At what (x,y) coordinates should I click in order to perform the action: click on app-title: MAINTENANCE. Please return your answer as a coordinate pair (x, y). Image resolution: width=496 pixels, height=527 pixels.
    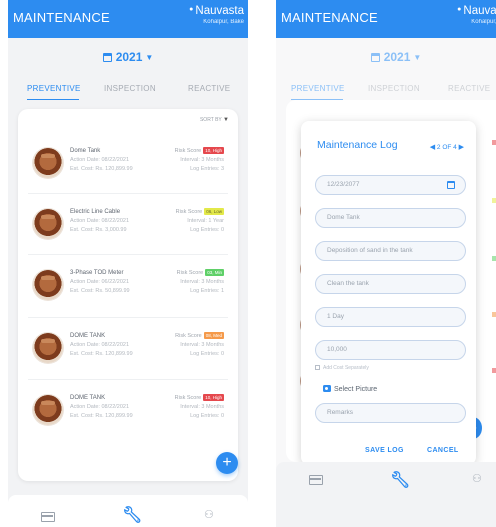
    Looking at the image, I should click on (61, 17).